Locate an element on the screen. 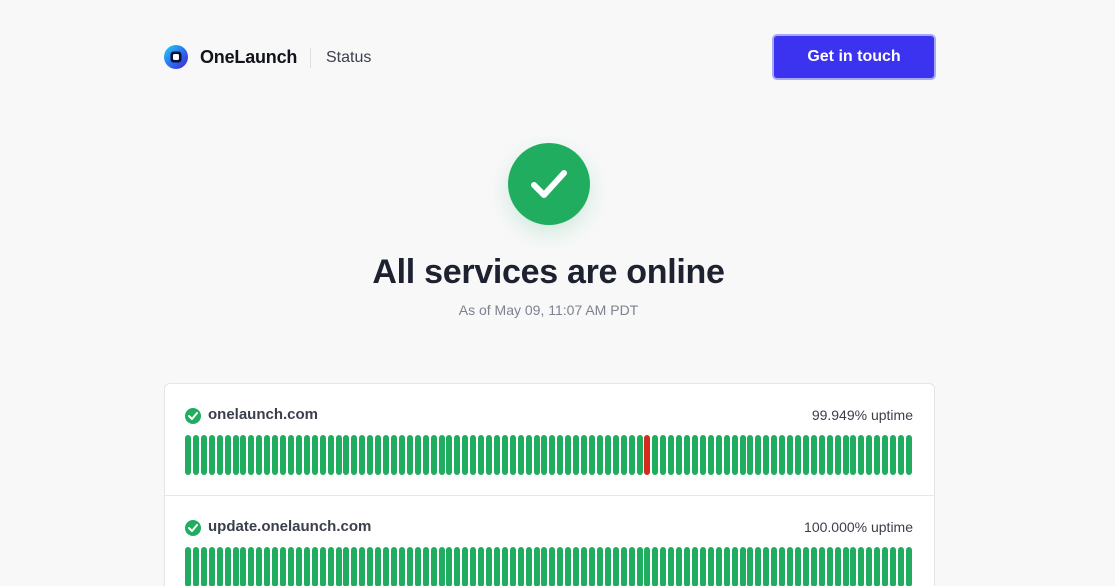 This screenshot has height=586, width=1115. get-in-touch-button: Get in touch is located at coordinates (854, 57).